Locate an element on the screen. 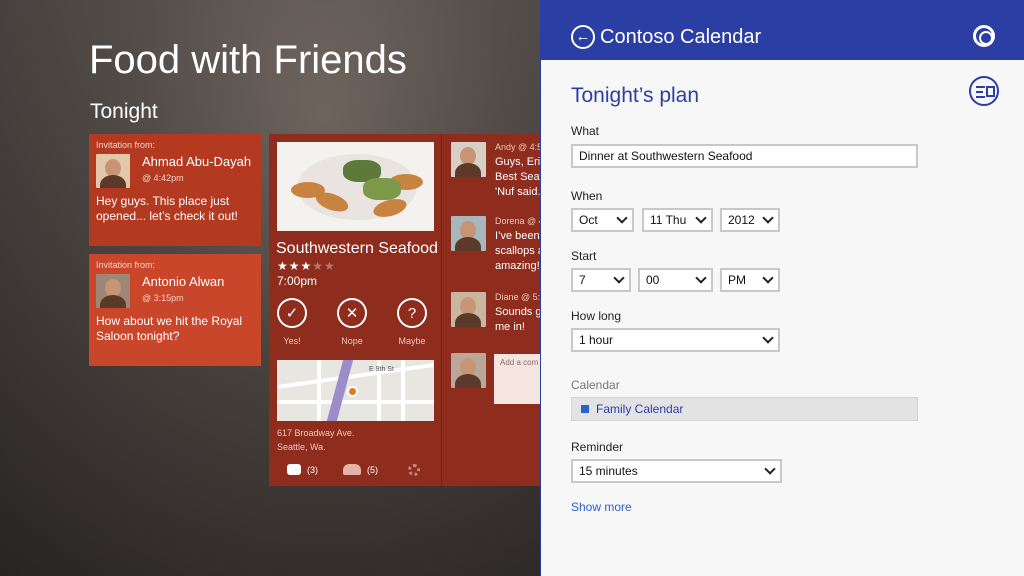 This screenshot has width=1024, height=576. event-time: 7:00pm is located at coordinates (297, 281).